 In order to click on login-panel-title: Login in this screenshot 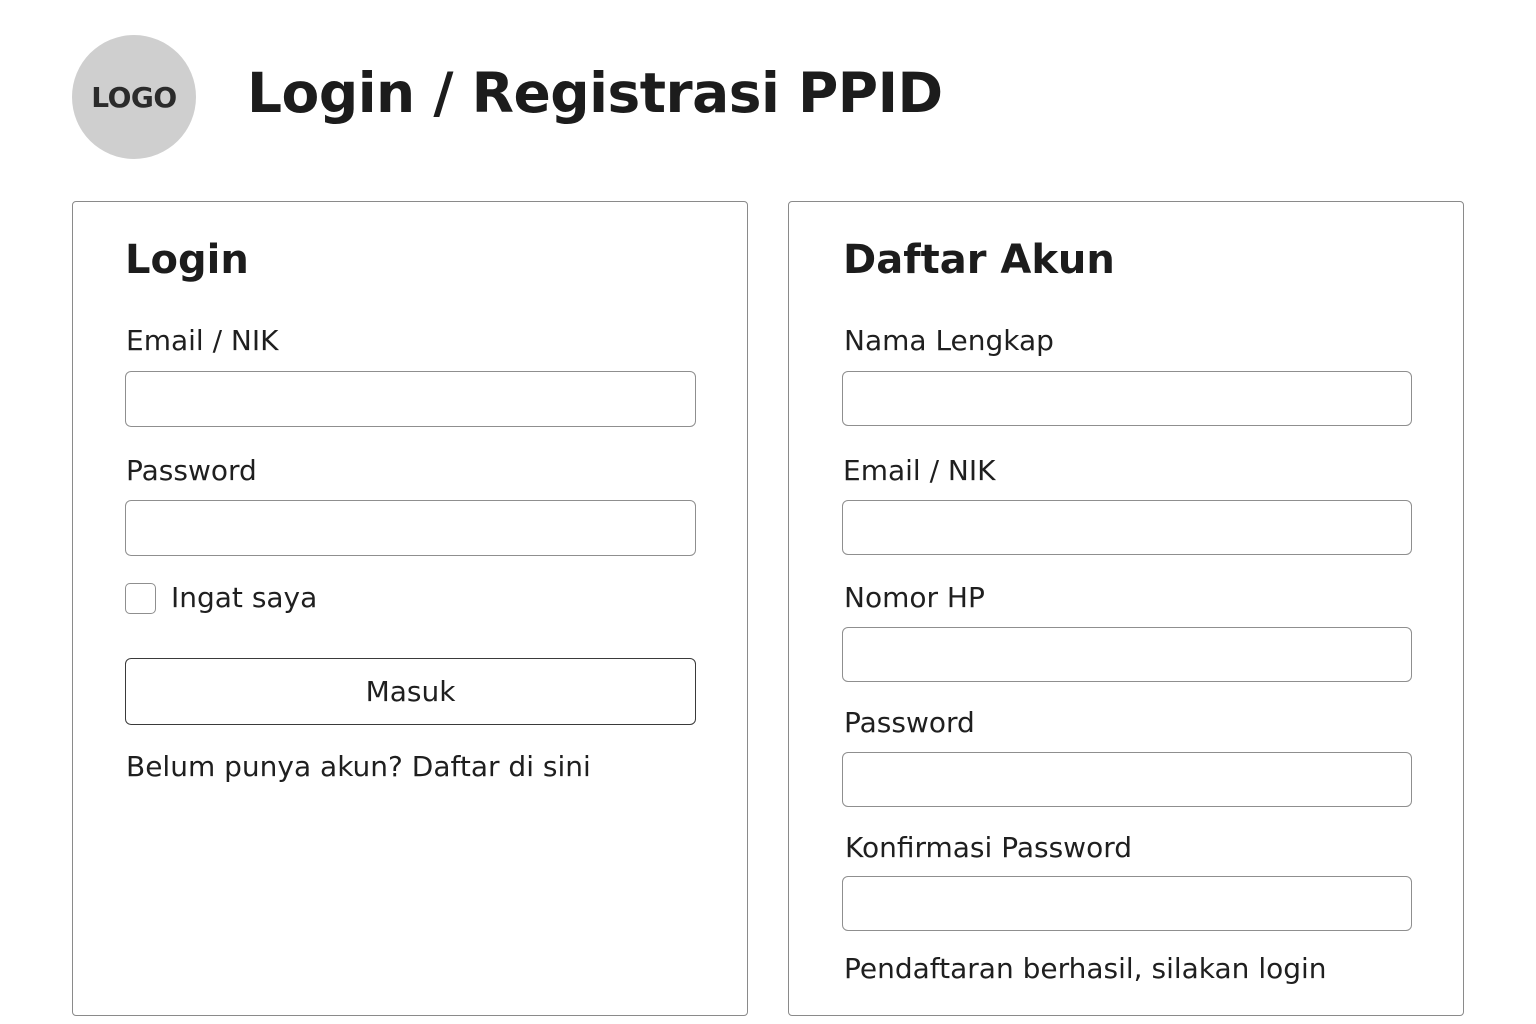, I will do `click(187, 260)`.